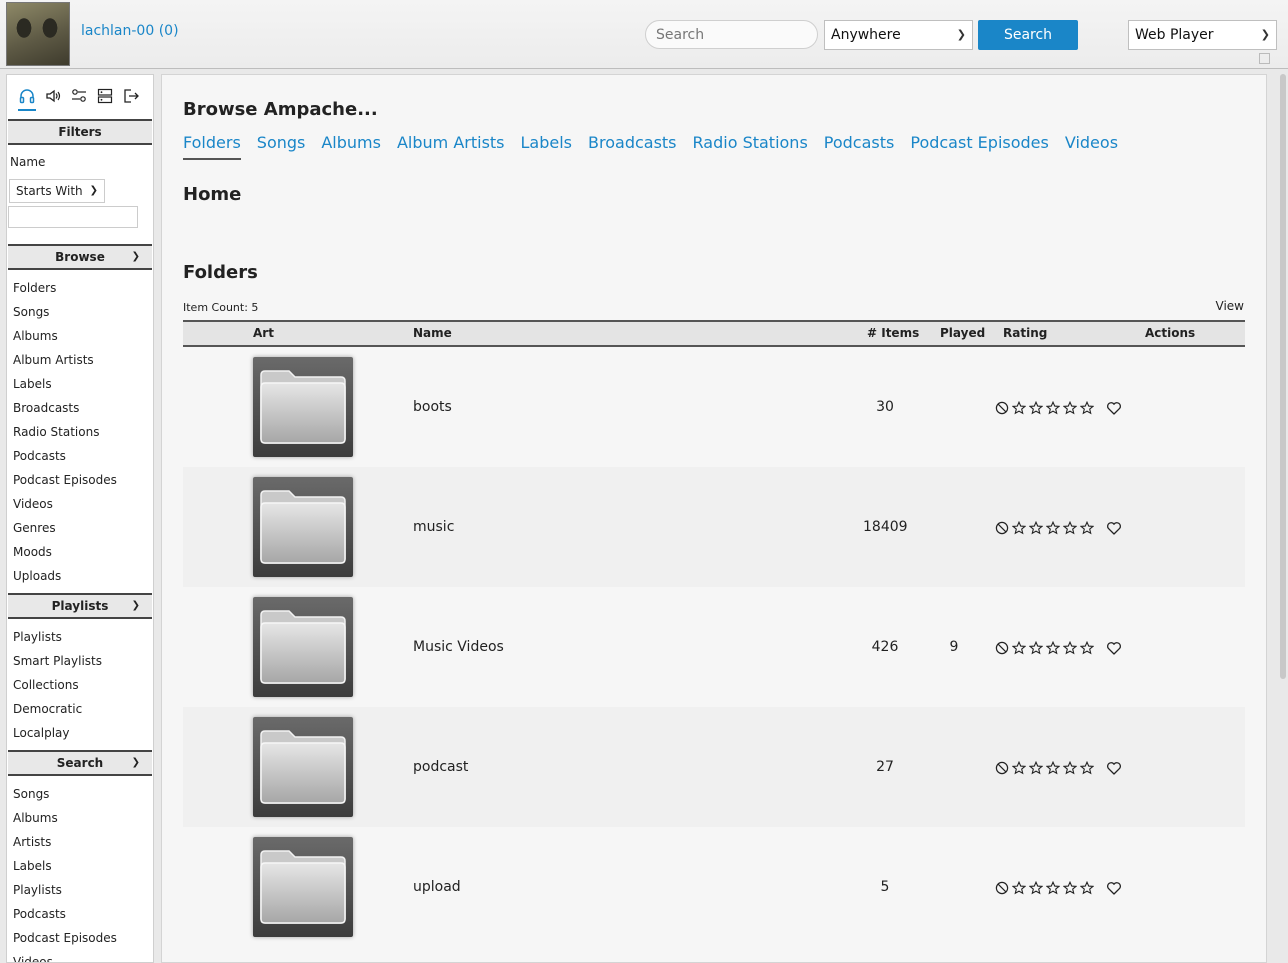 The width and height of the screenshot is (1288, 963). Describe the element at coordinates (79, 96) in the screenshot. I see `preferences-icon` at that location.